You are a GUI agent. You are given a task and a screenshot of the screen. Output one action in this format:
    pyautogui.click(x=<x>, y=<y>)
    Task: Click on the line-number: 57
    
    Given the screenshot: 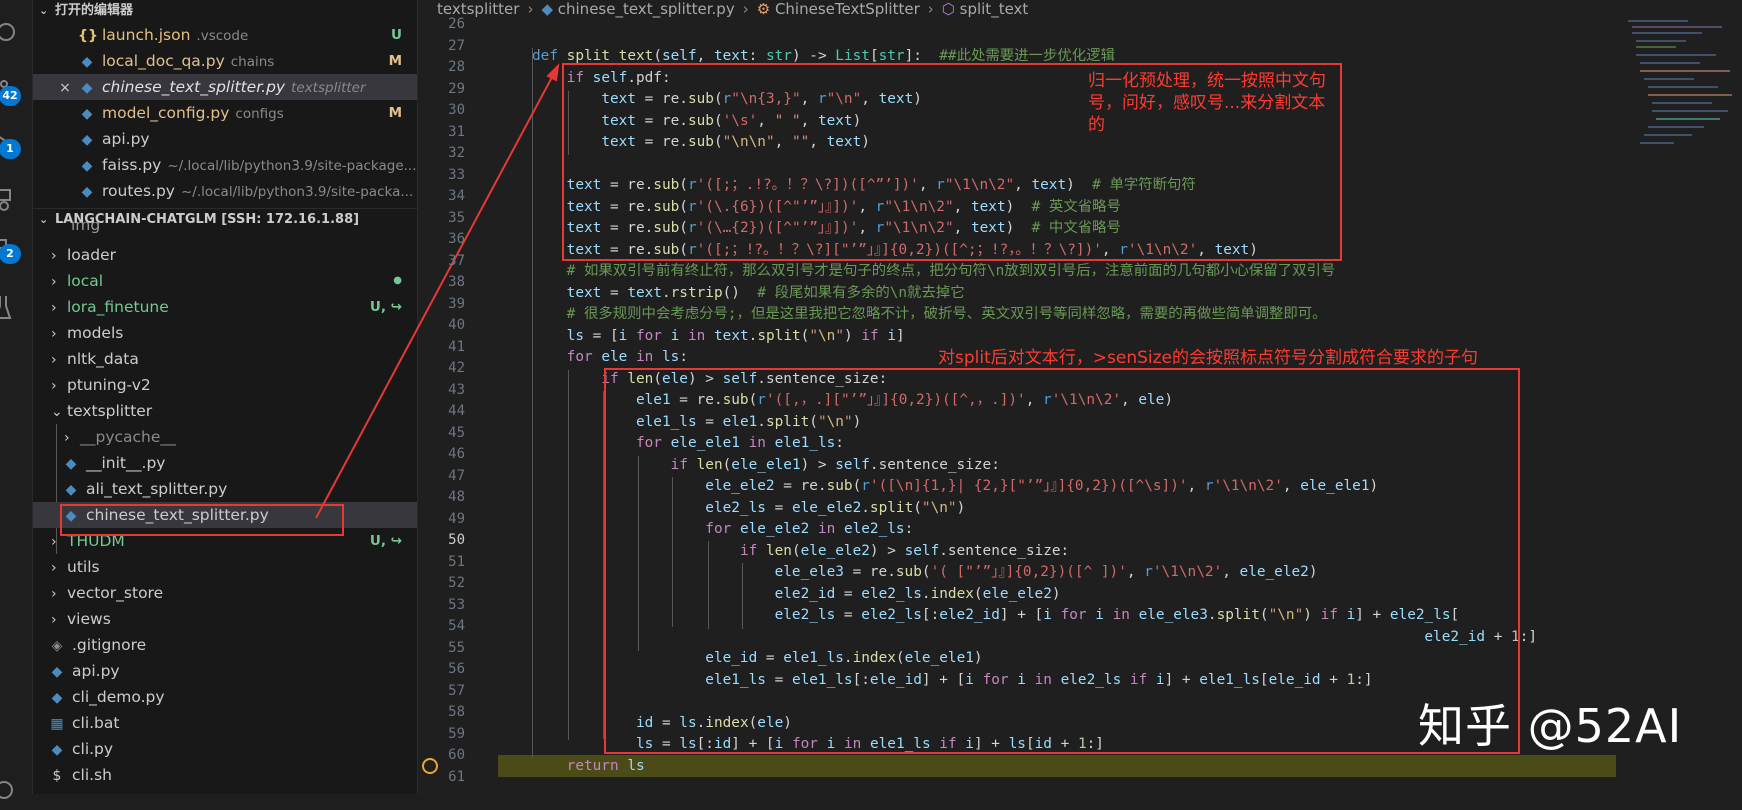 What is the action you would take?
    pyautogui.click(x=456, y=690)
    